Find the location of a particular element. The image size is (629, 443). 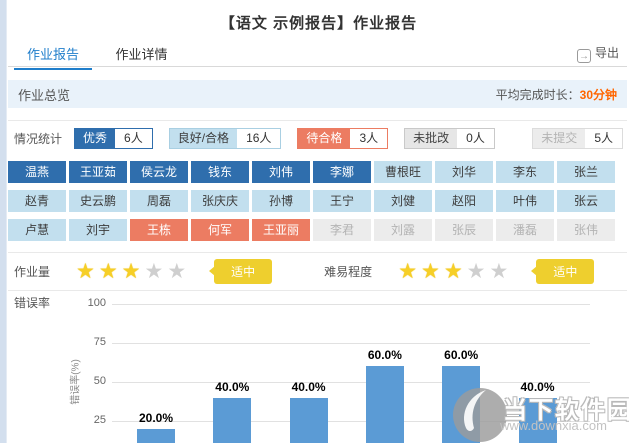

tab-bar: 作业报告 作业详情 → 导出 is located at coordinates (317, 55).